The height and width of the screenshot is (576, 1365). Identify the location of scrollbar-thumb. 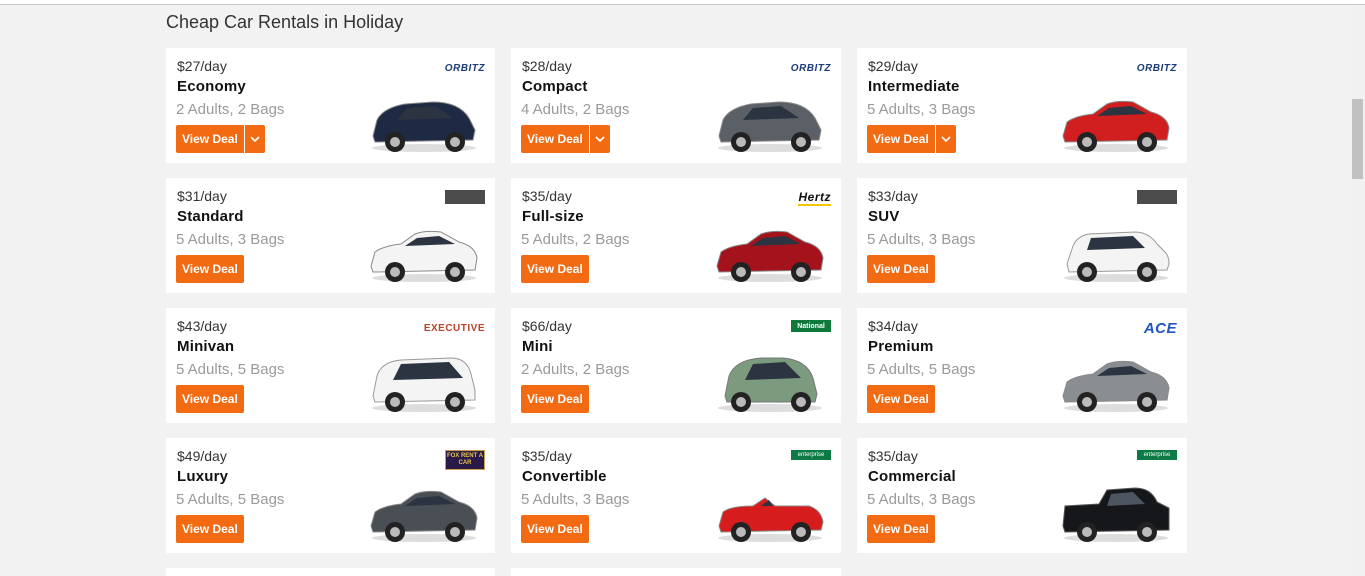
(1357, 139).